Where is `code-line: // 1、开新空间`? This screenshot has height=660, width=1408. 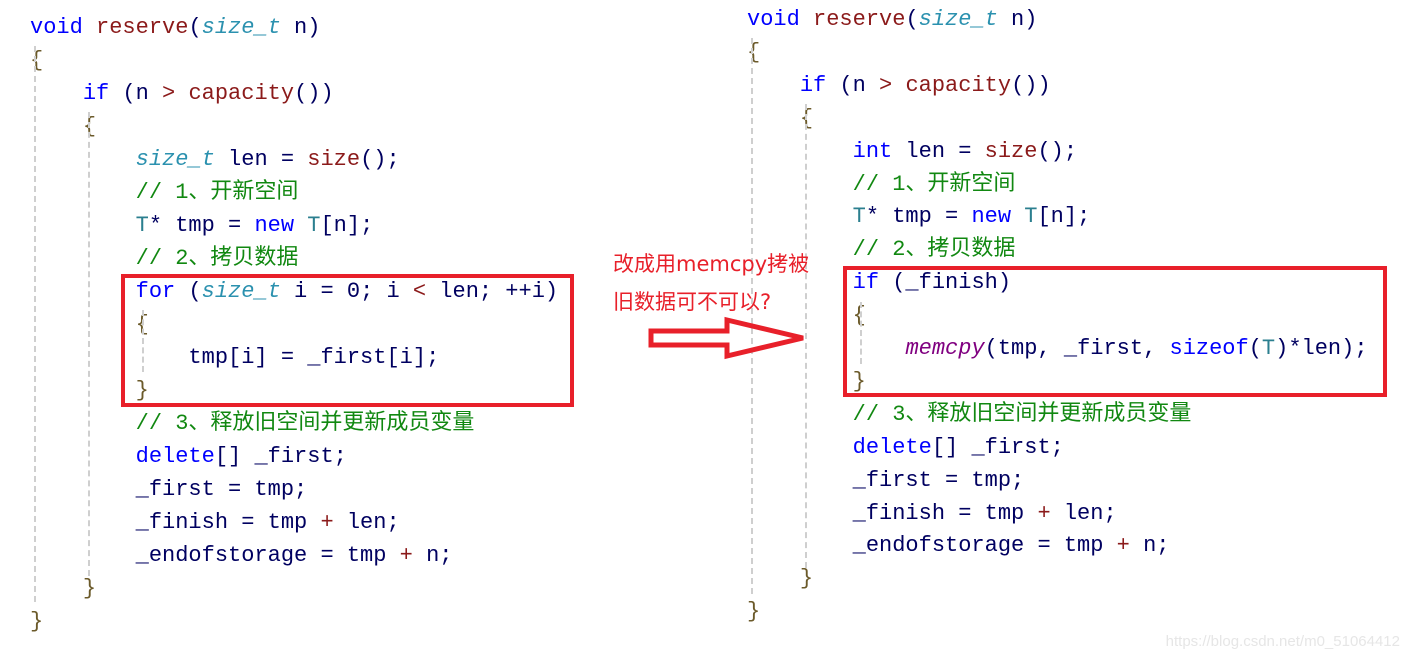 code-line: // 1、开新空间 is located at coordinates (881, 185).